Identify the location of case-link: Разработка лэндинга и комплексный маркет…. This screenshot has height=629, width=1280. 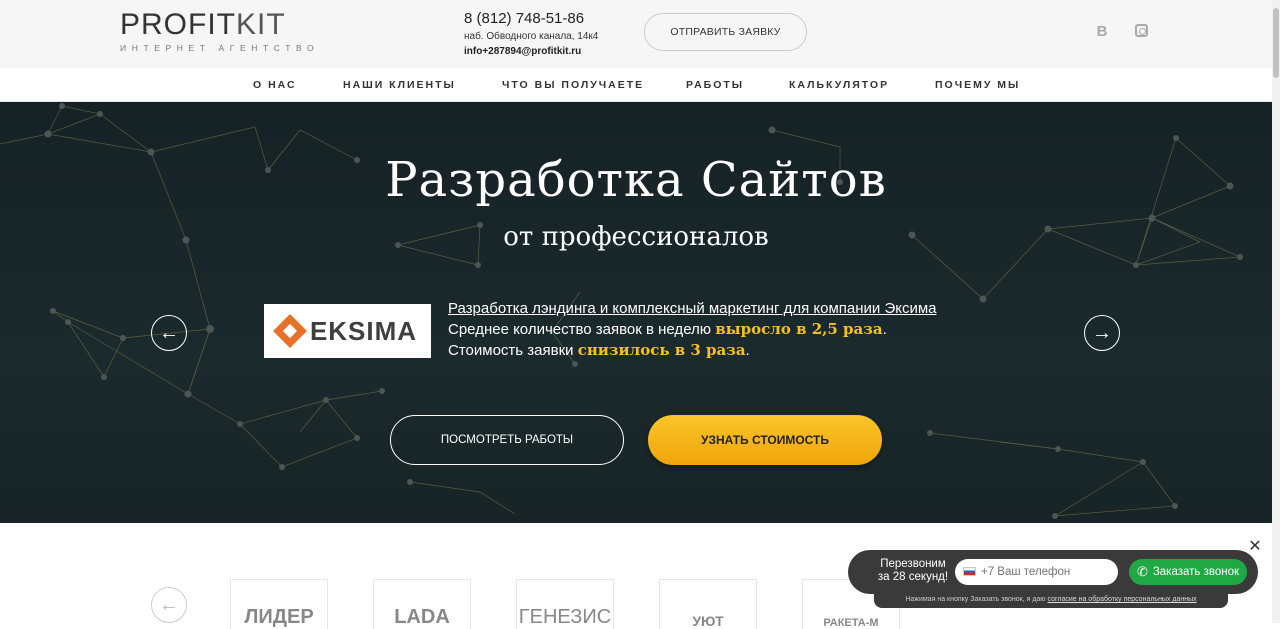
(692, 308).